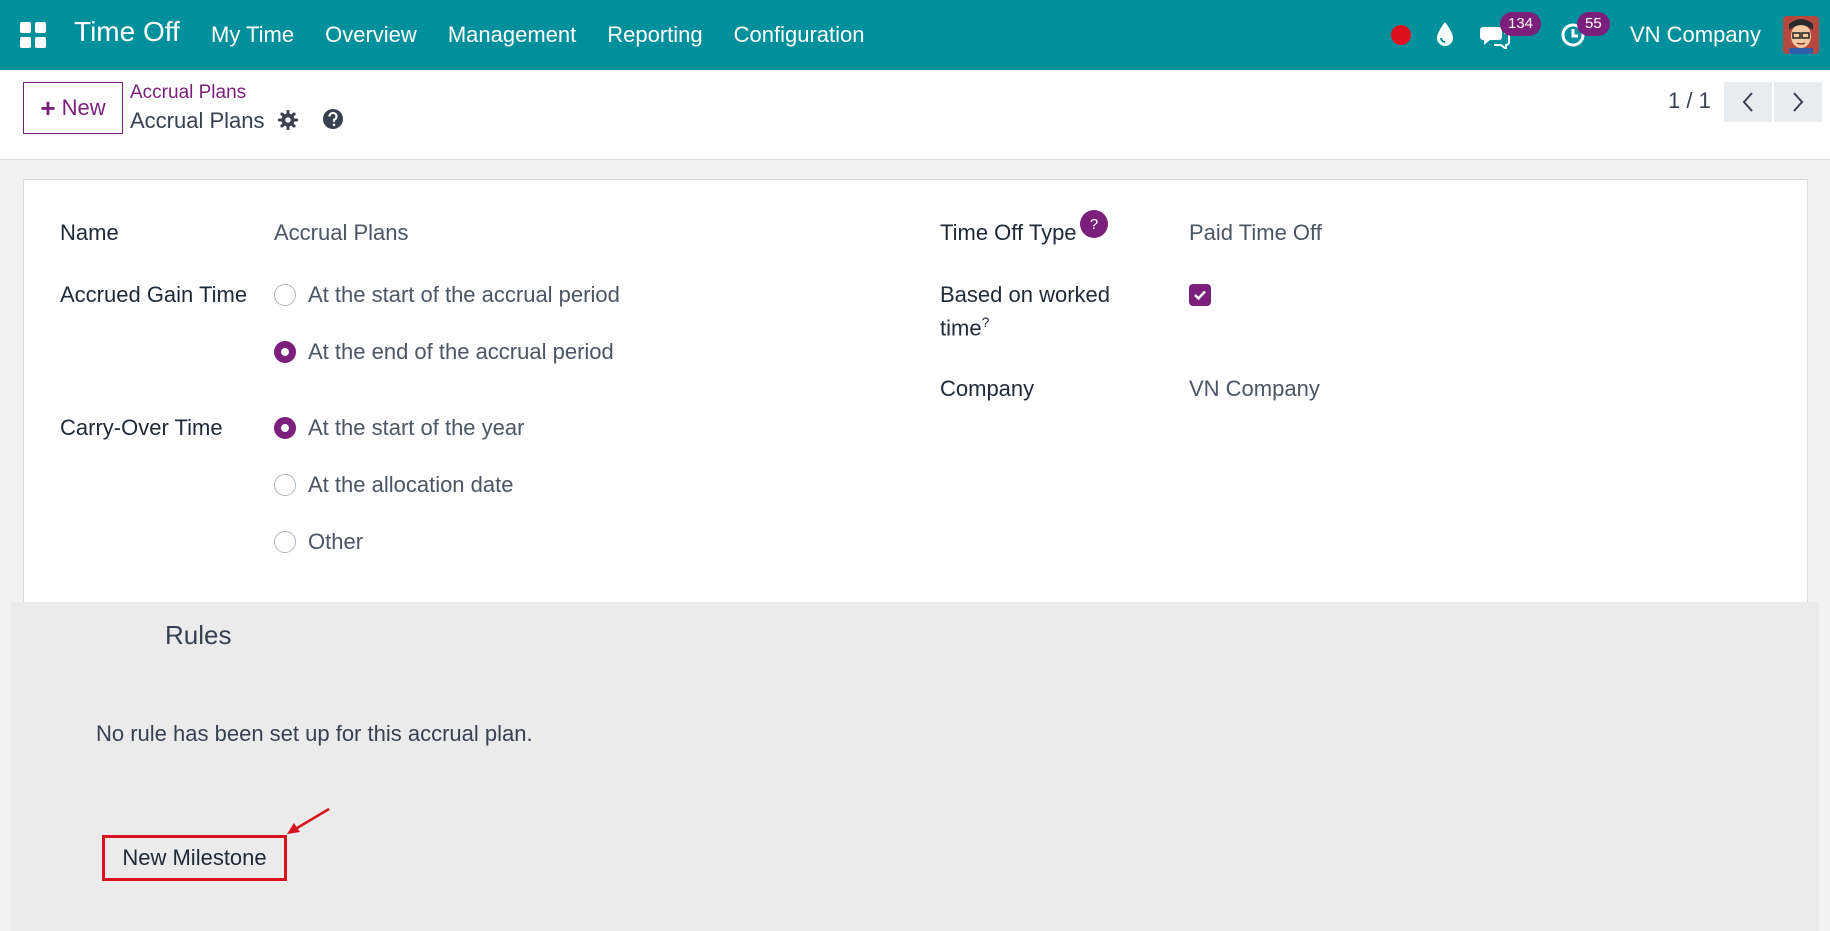  What do you see at coordinates (464, 295) in the screenshot?
I see `radio-accrual-start-label: At the start of the accrual period` at bounding box center [464, 295].